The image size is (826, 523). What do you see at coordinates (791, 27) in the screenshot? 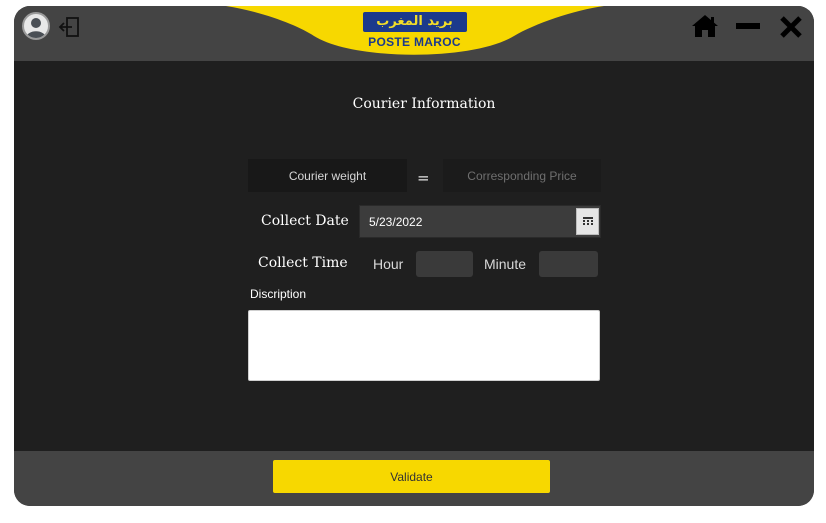
I see `close-icon` at bounding box center [791, 27].